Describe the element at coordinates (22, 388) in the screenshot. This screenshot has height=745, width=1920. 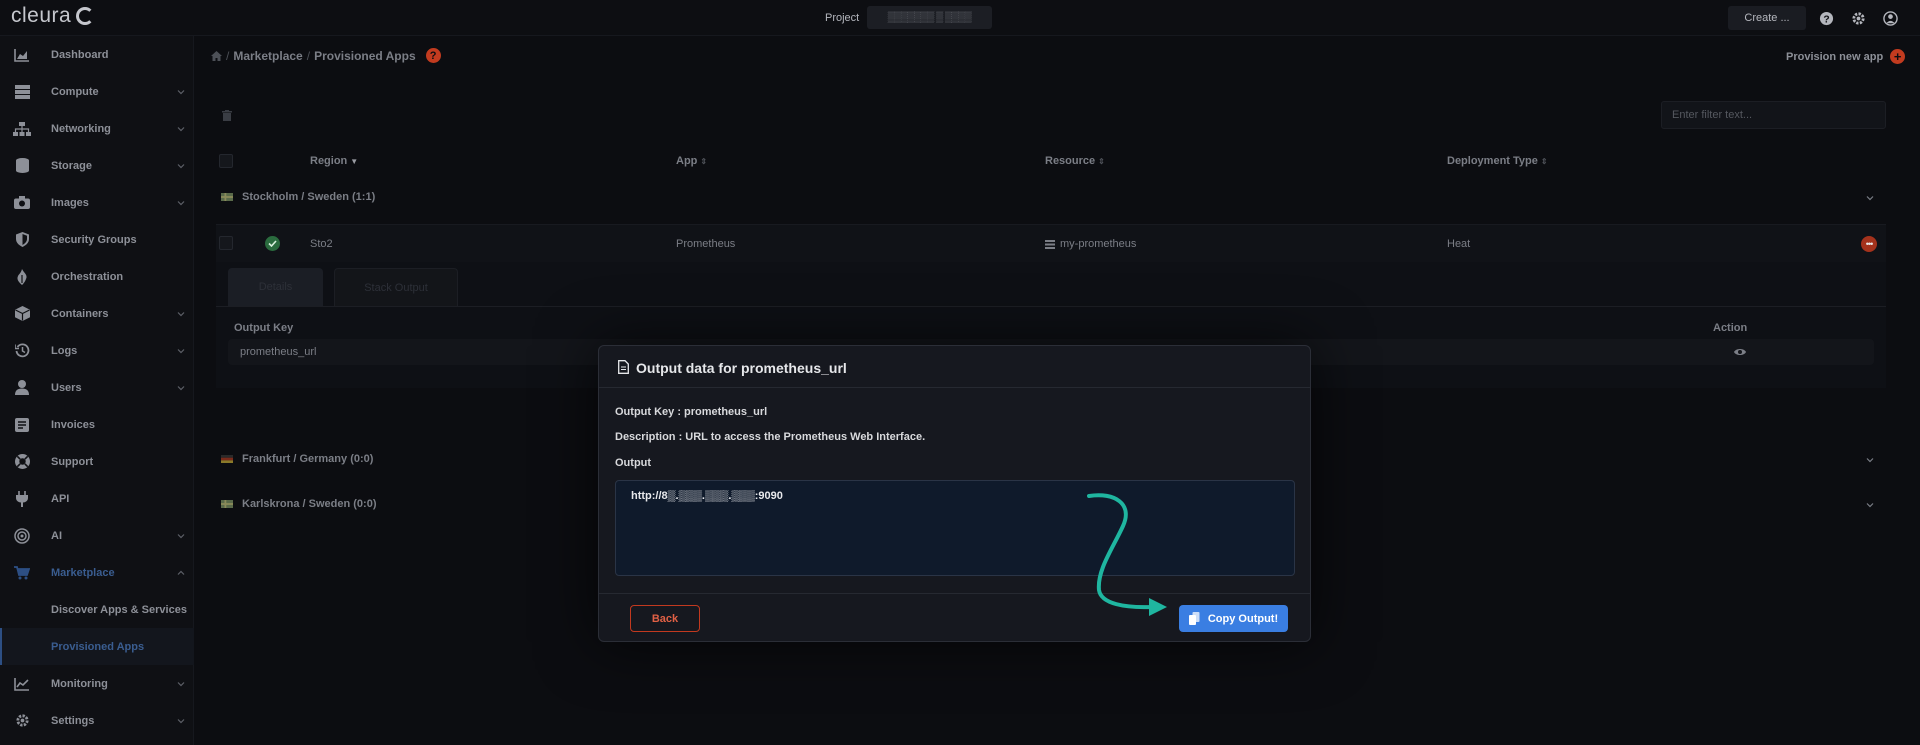
I see `user-icon` at that location.